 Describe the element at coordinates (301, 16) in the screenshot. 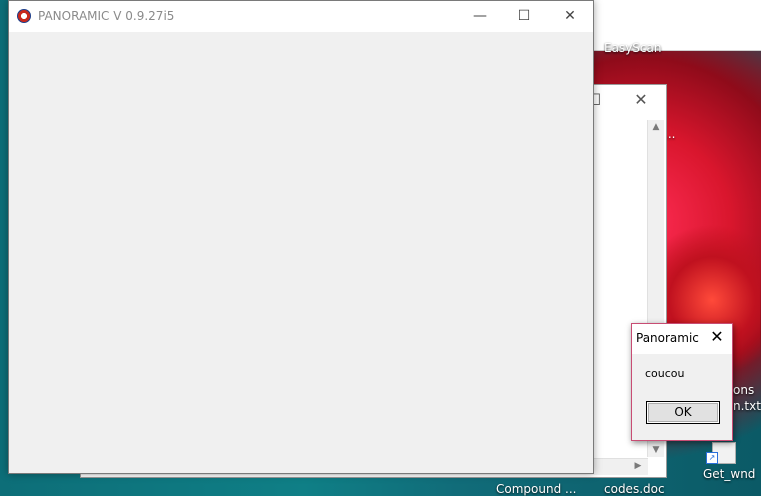

I see `main-window-titlebar: PANORAMIC V 0.9.27i5 — ☐ ✕` at that location.